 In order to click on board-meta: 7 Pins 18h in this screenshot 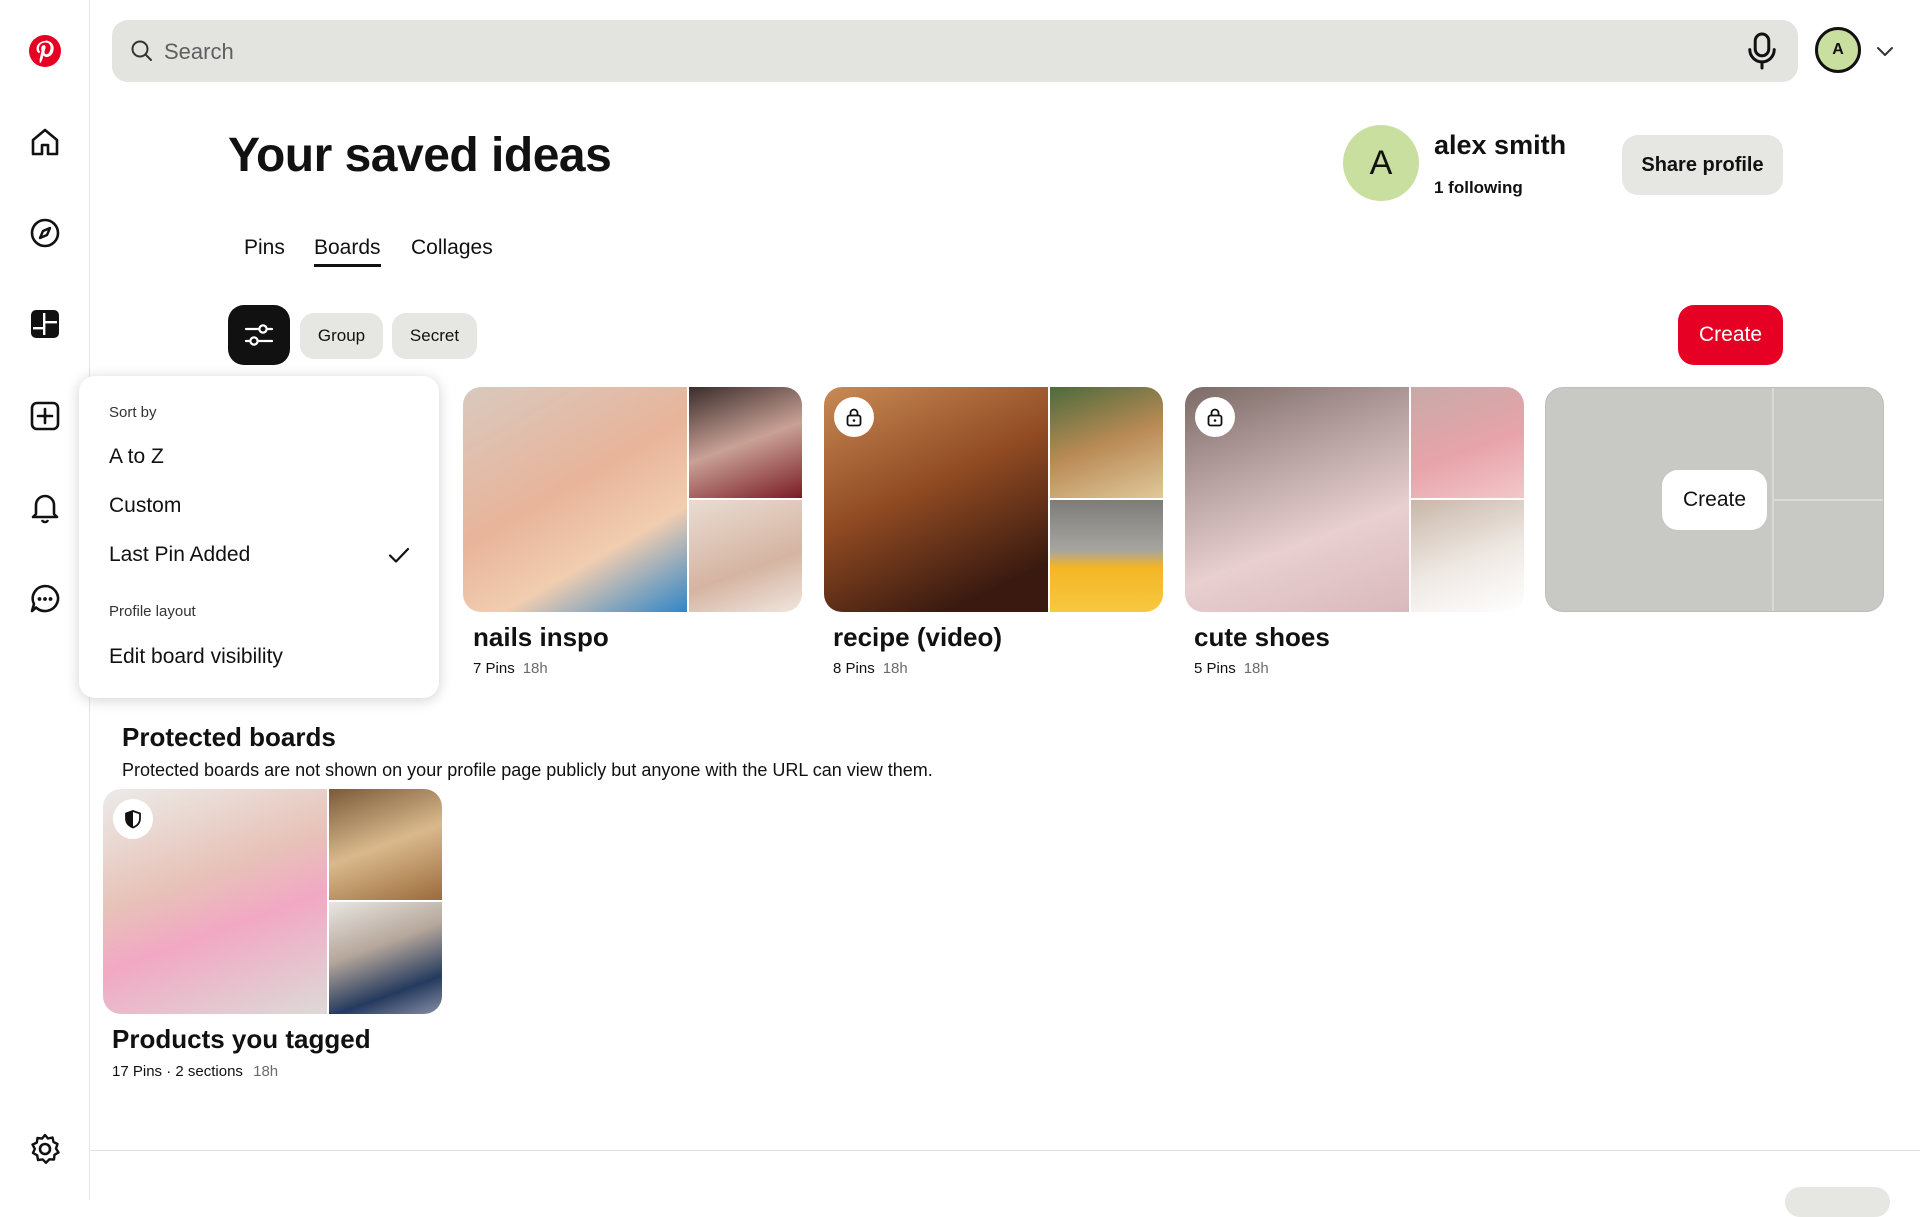, I will do `click(510, 668)`.